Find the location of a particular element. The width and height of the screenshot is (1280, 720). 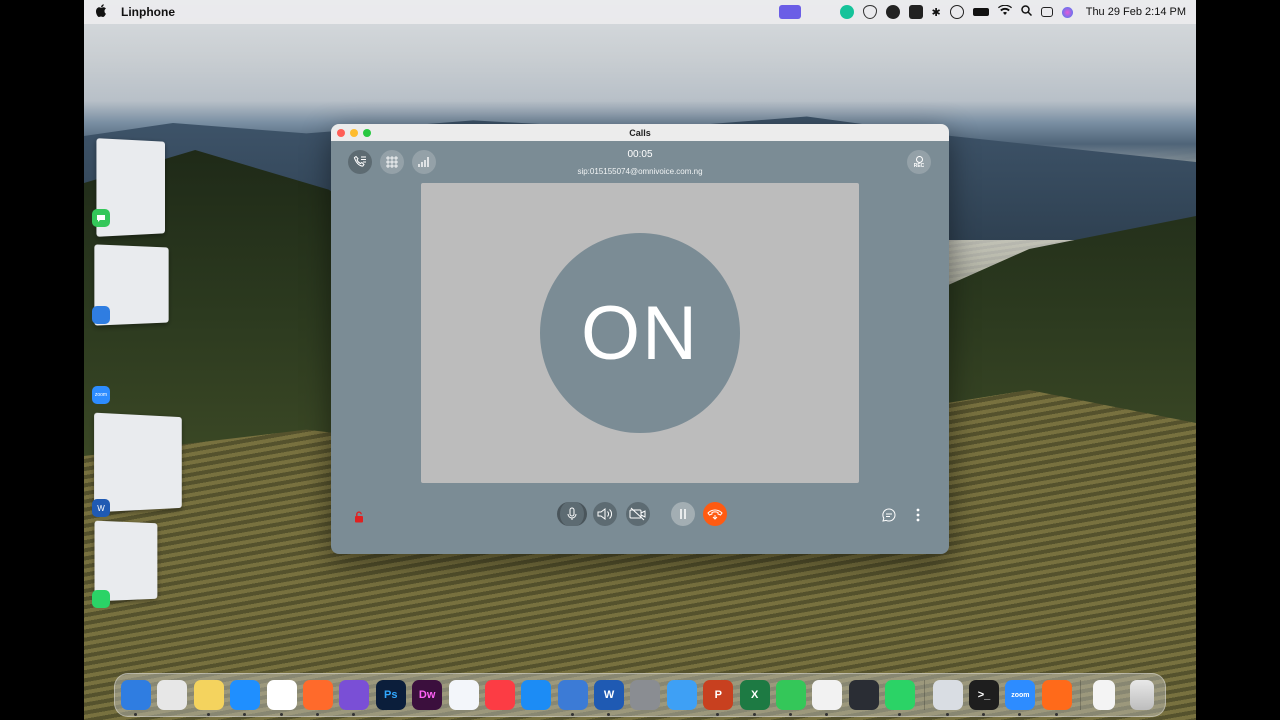

window-titlebar: Calls is located at coordinates (640, 132).